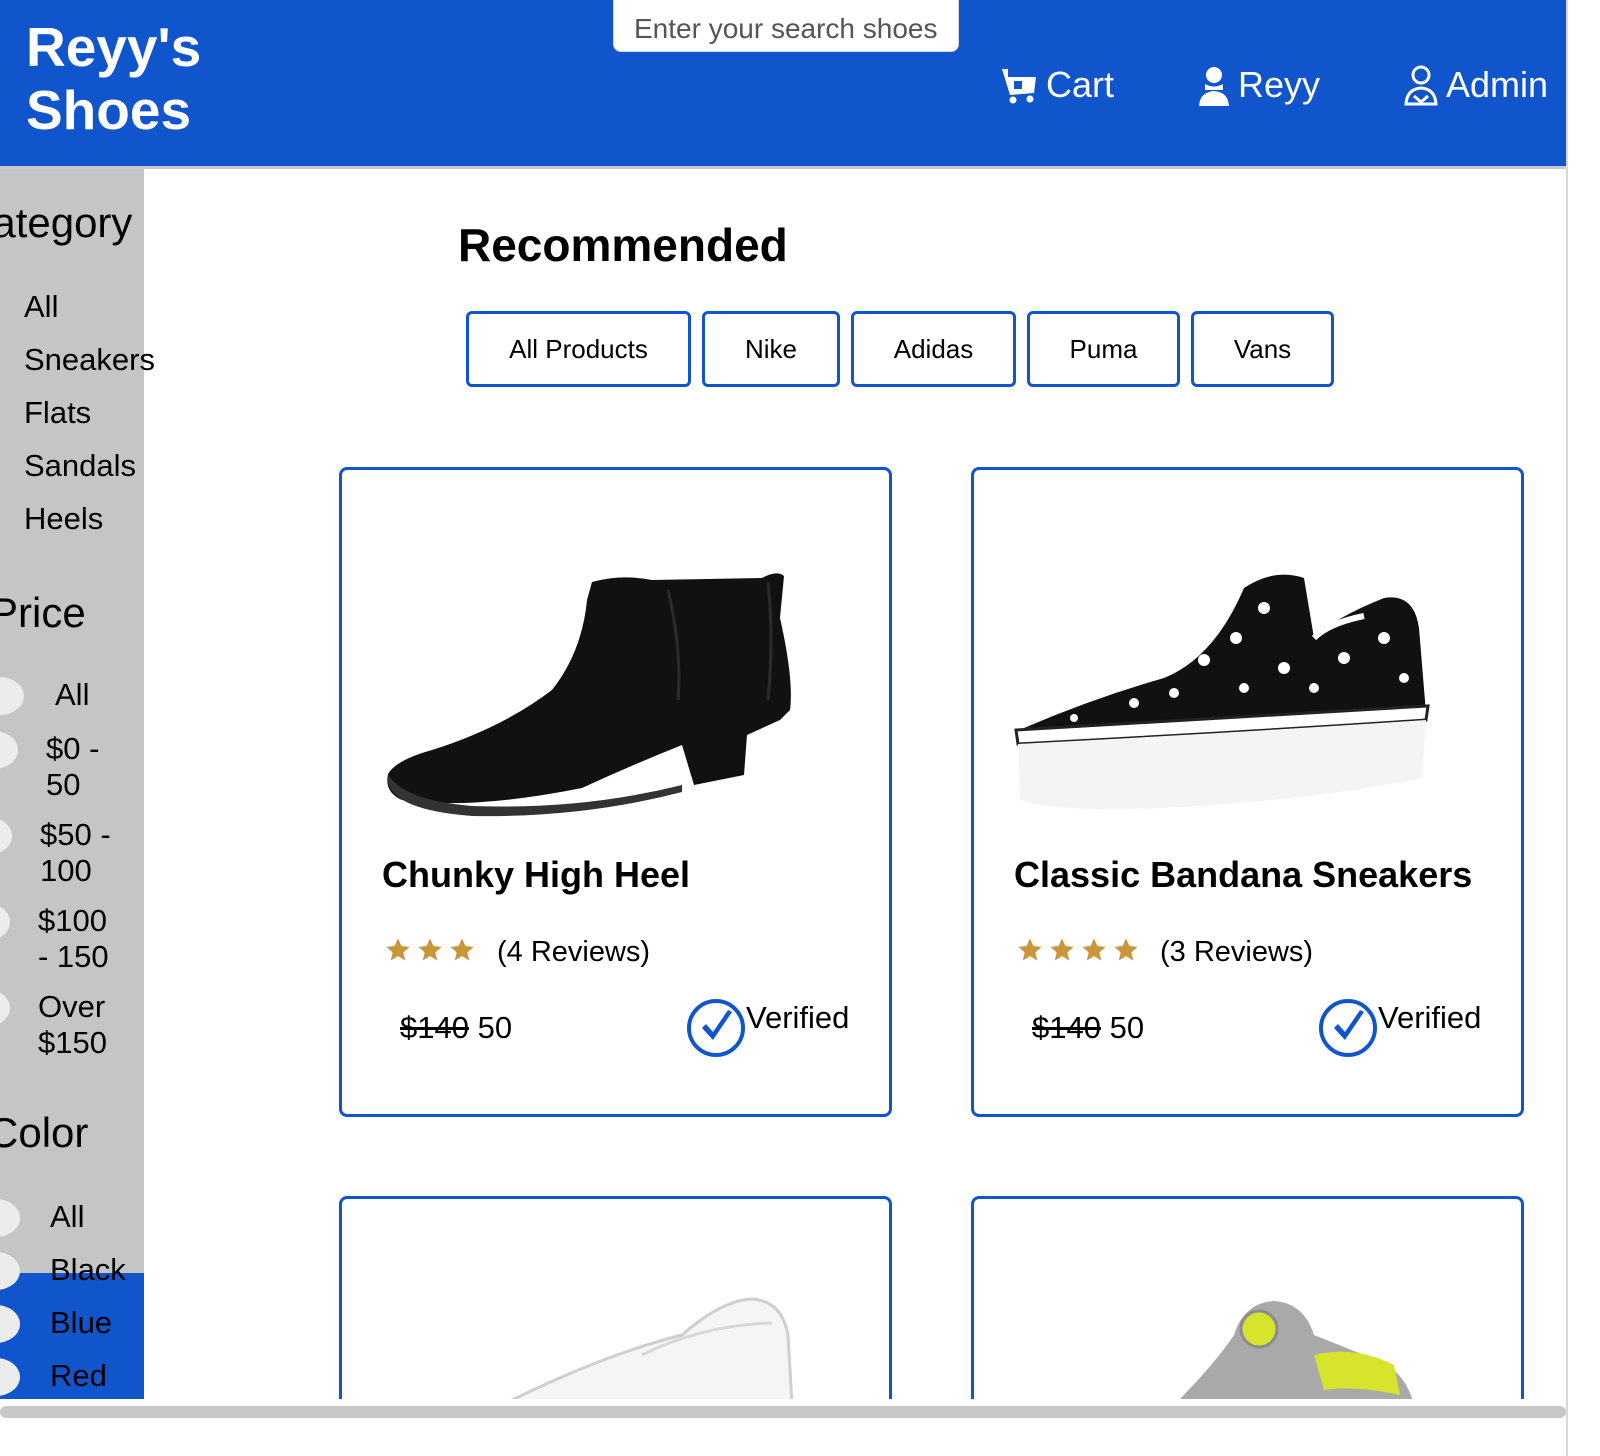 The width and height of the screenshot is (1600, 1456). What do you see at coordinates (5, 1008) in the screenshot?
I see `price-over-150-radio` at bounding box center [5, 1008].